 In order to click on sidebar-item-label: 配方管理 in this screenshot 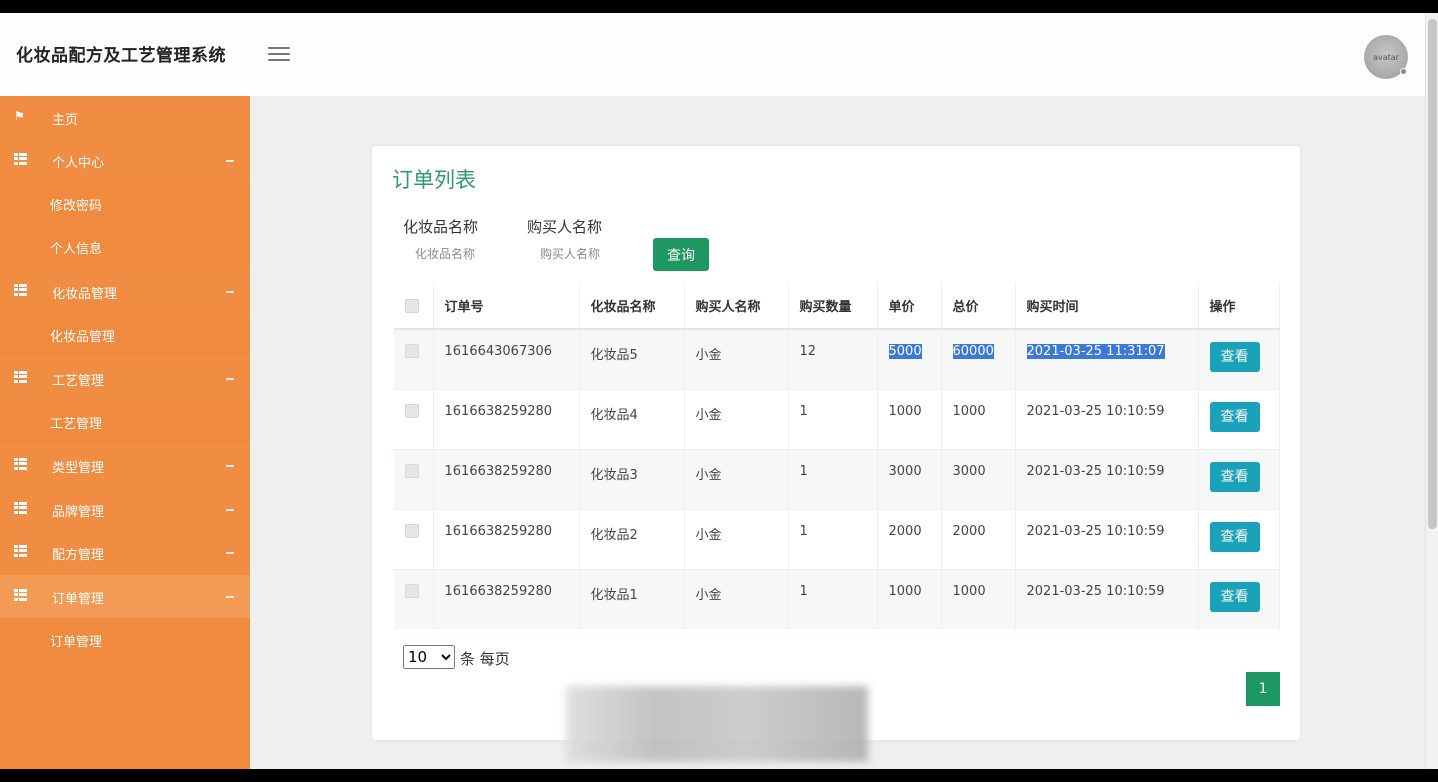, I will do `click(78, 555)`.